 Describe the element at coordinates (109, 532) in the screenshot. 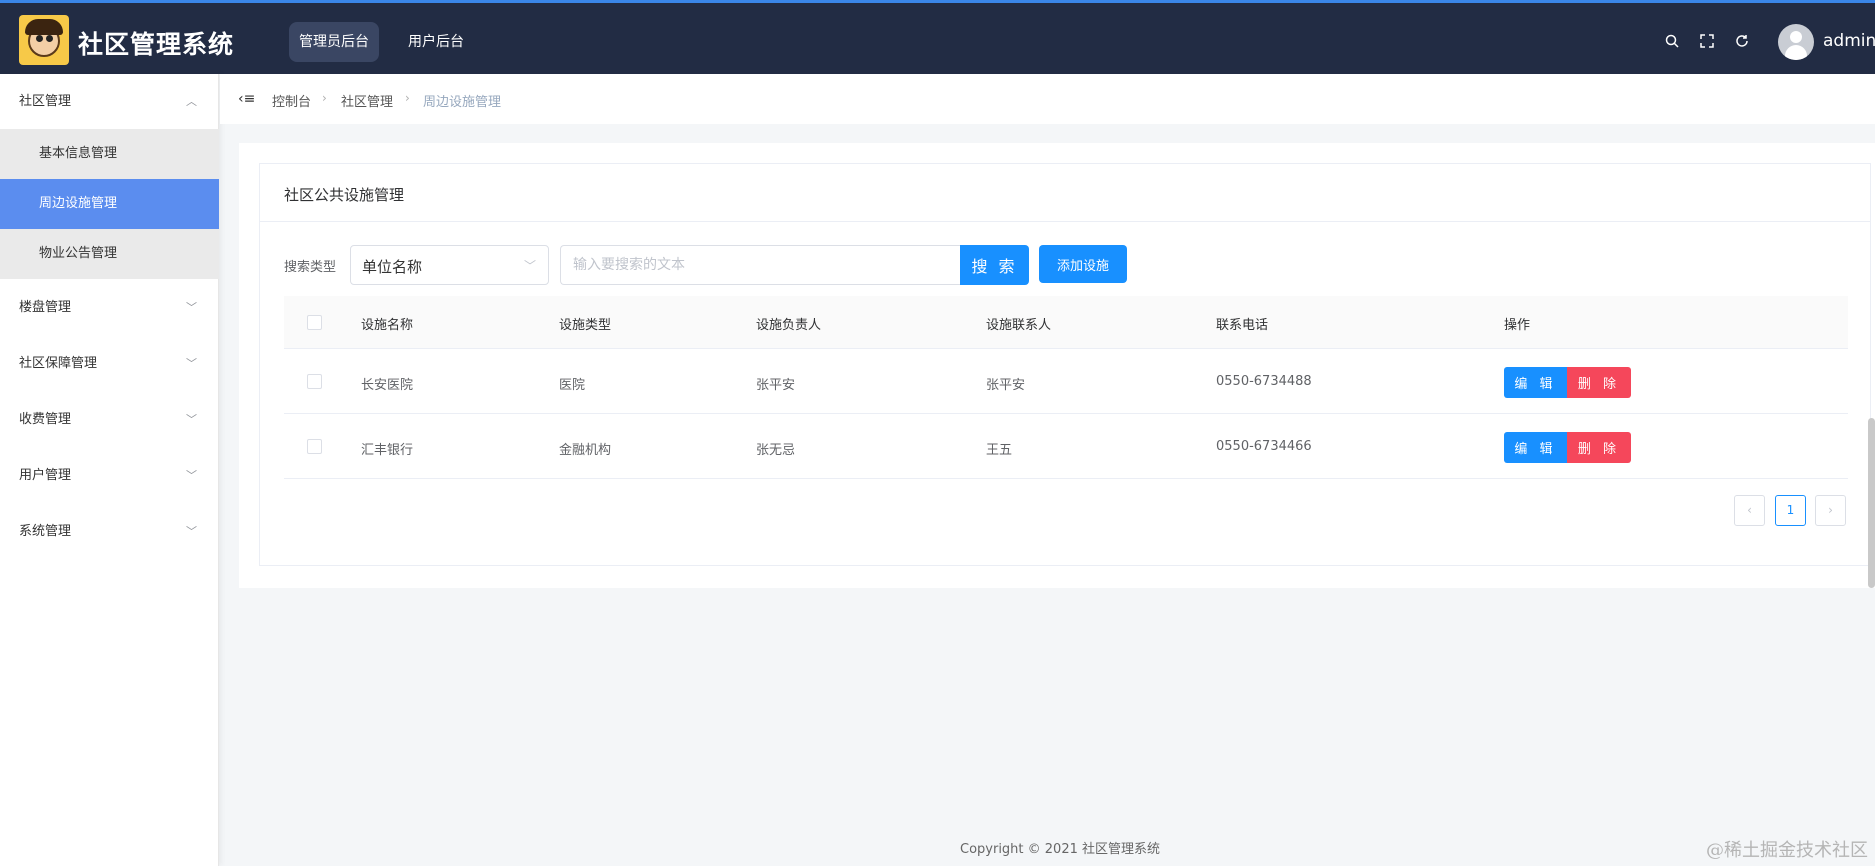

I see `sidebar-item-system: 系统管理 ﹀` at that location.